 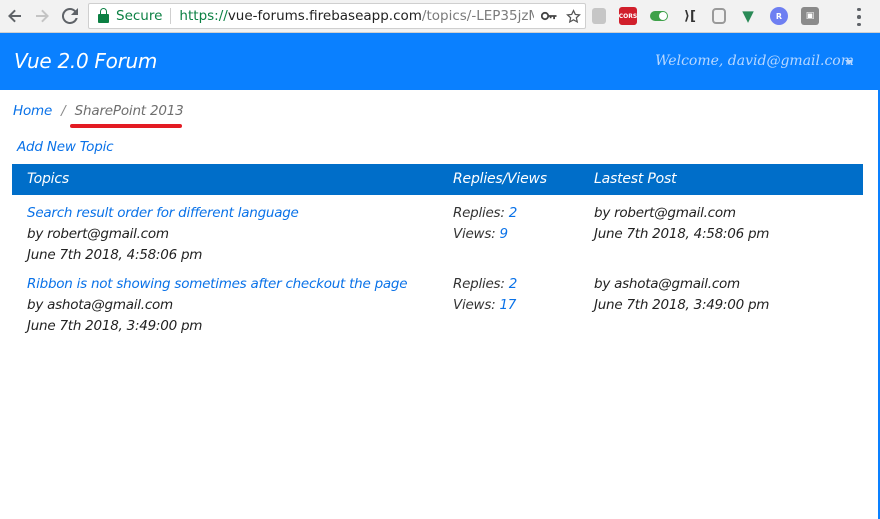 I want to click on back-button, so click(x=15, y=16).